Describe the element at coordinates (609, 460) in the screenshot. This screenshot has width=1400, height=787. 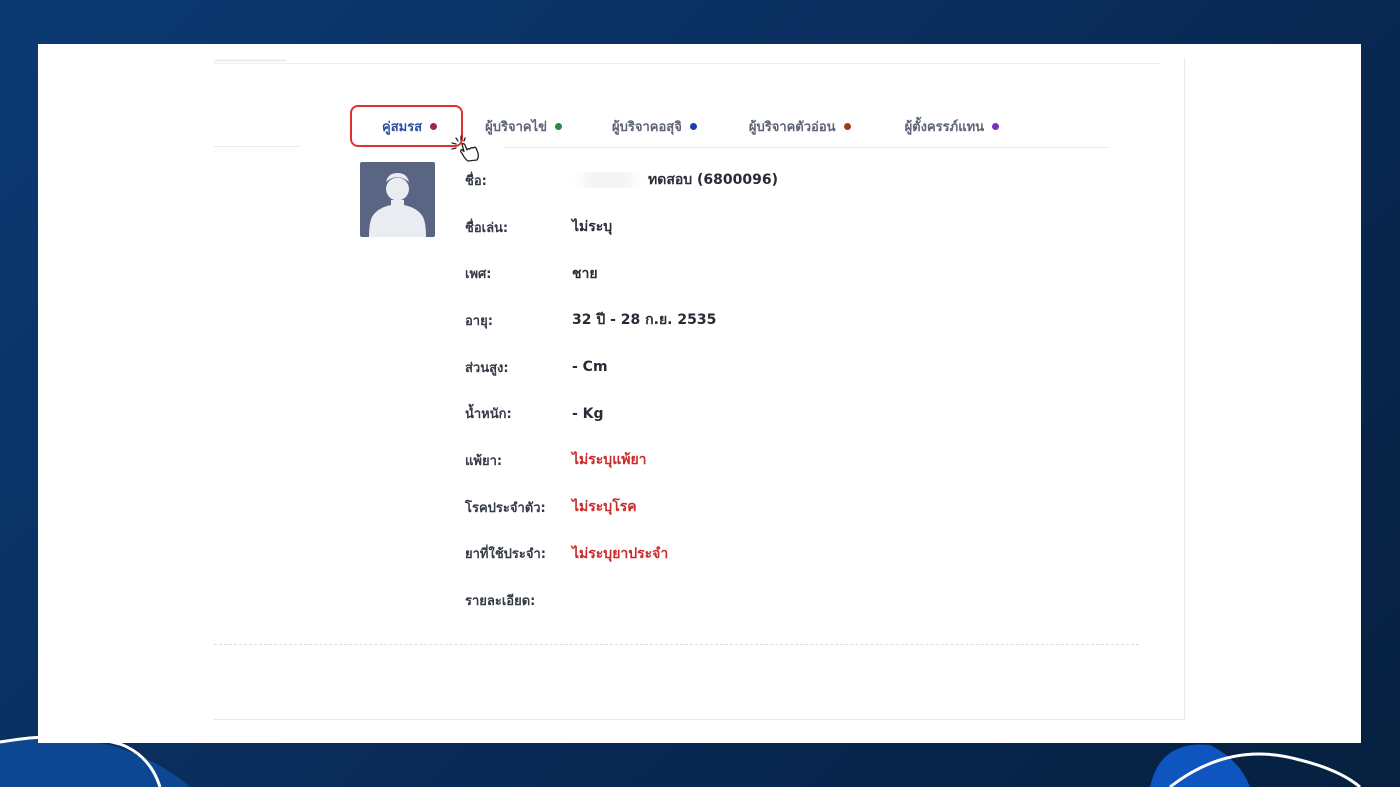
I see `allergy-value: ไม่ระบุแพ้ยา` at that location.